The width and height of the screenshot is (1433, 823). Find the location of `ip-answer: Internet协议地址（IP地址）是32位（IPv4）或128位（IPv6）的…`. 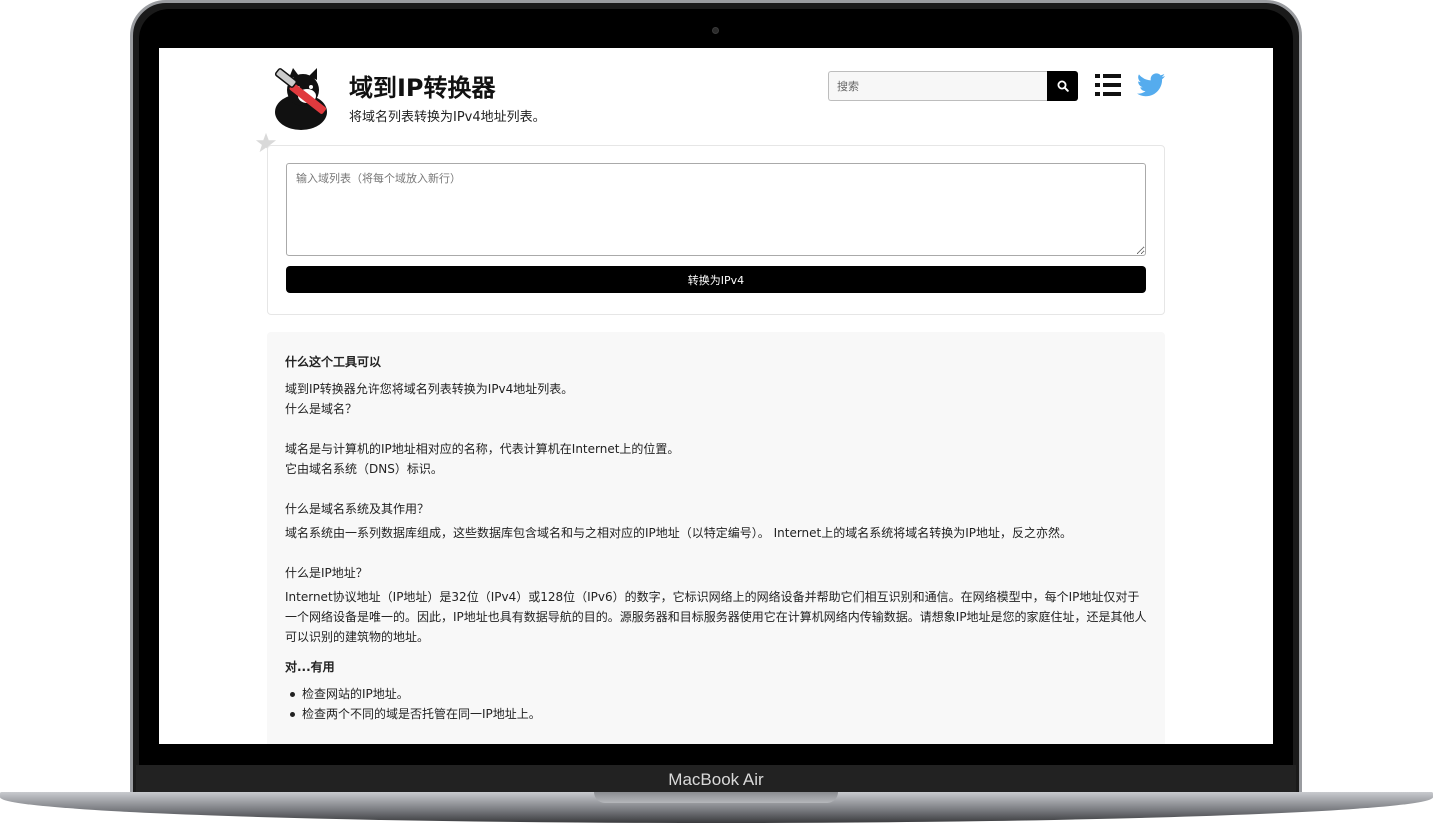

ip-answer: Internet协议地址（IP地址）是32位（IPv4）或128位（IPv6）的… is located at coordinates (716, 617).